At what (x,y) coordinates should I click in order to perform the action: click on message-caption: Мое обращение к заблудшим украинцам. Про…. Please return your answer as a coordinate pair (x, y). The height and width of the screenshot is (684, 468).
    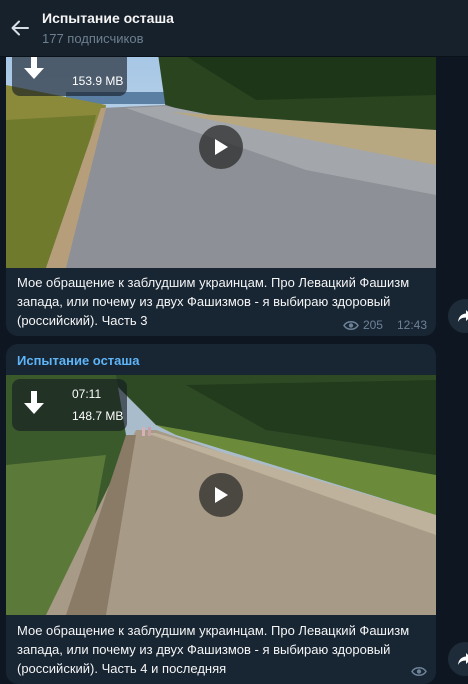
    Looking at the image, I should click on (213, 649).